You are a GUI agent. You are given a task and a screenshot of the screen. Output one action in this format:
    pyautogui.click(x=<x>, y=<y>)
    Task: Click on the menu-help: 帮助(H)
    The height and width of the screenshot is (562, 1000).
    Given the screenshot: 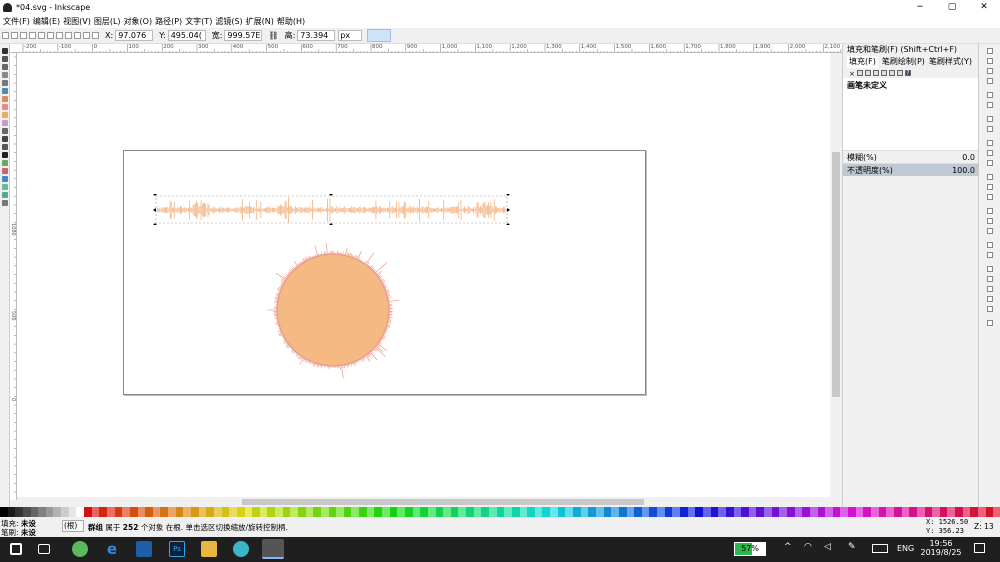 What is the action you would take?
    pyautogui.click(x=291, y=21)
    